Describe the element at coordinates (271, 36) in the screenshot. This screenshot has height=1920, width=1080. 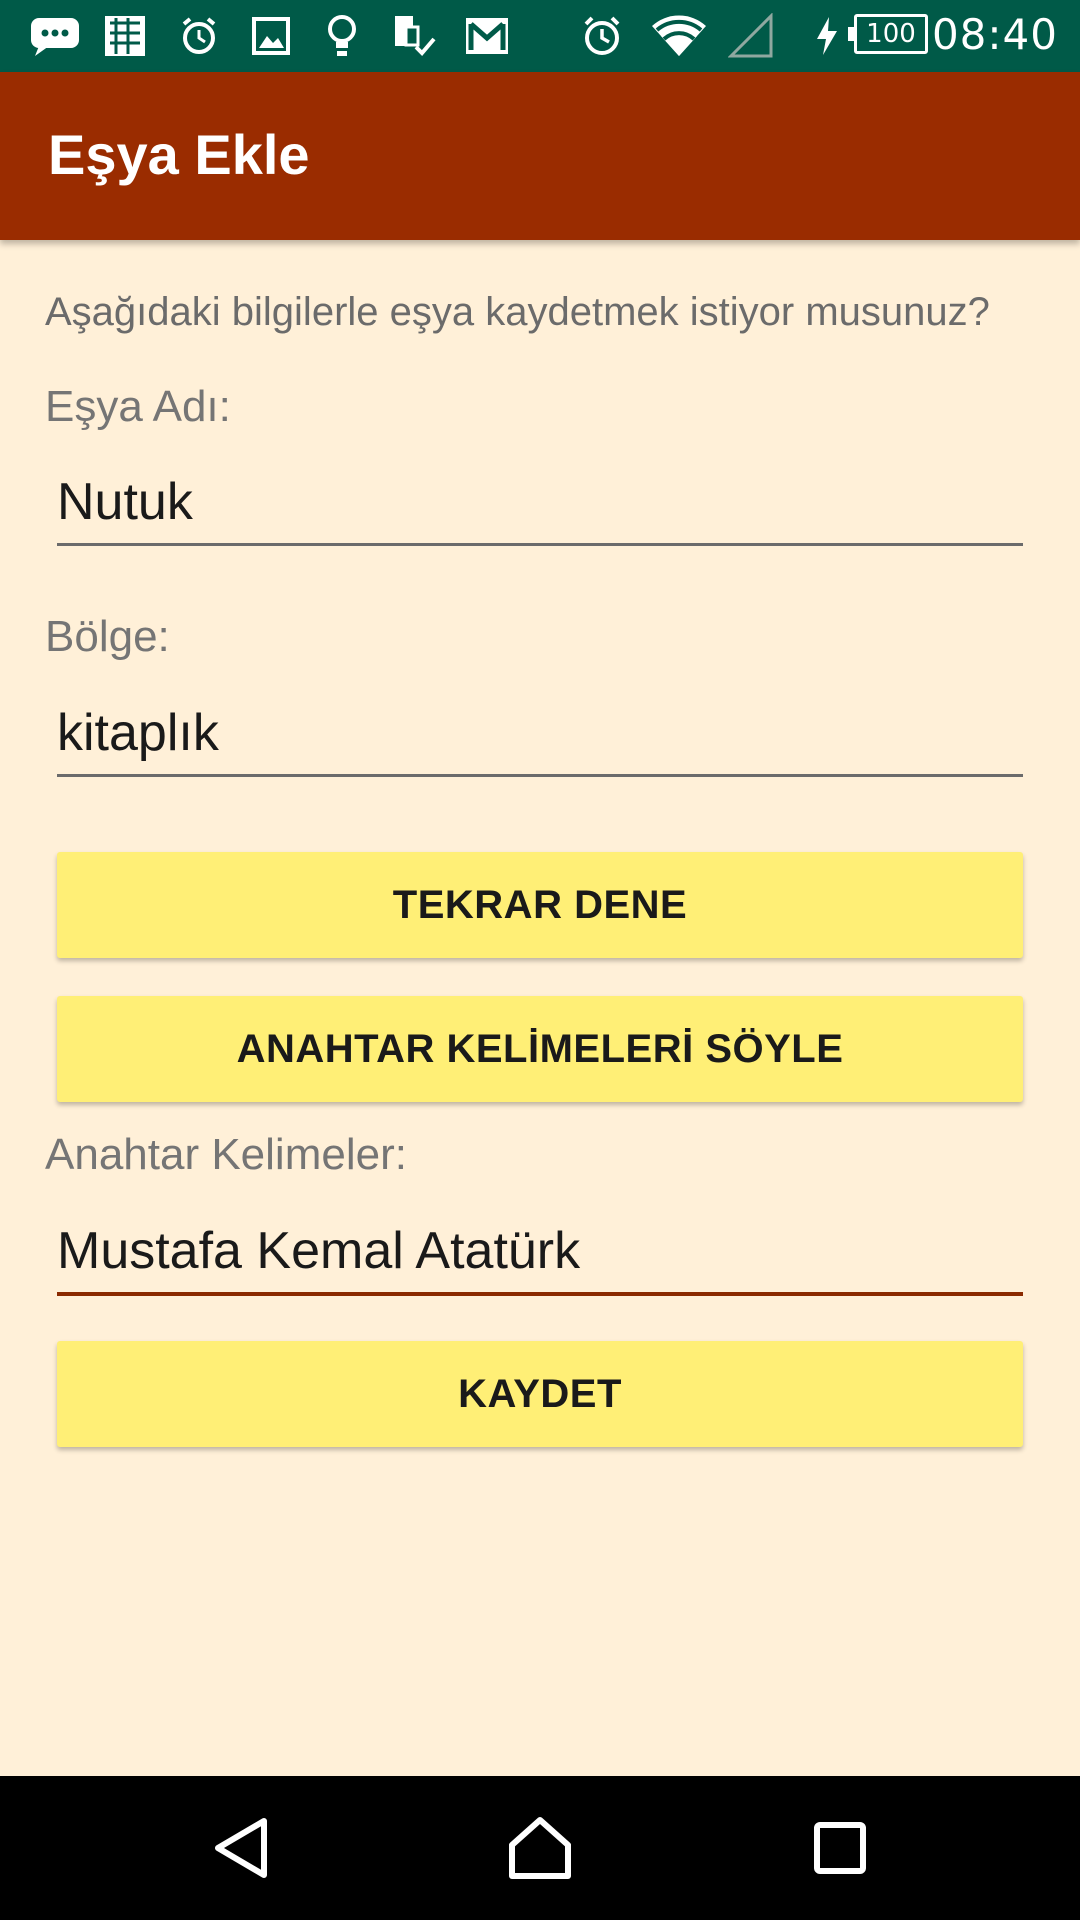
I see `image-icon` at that location.